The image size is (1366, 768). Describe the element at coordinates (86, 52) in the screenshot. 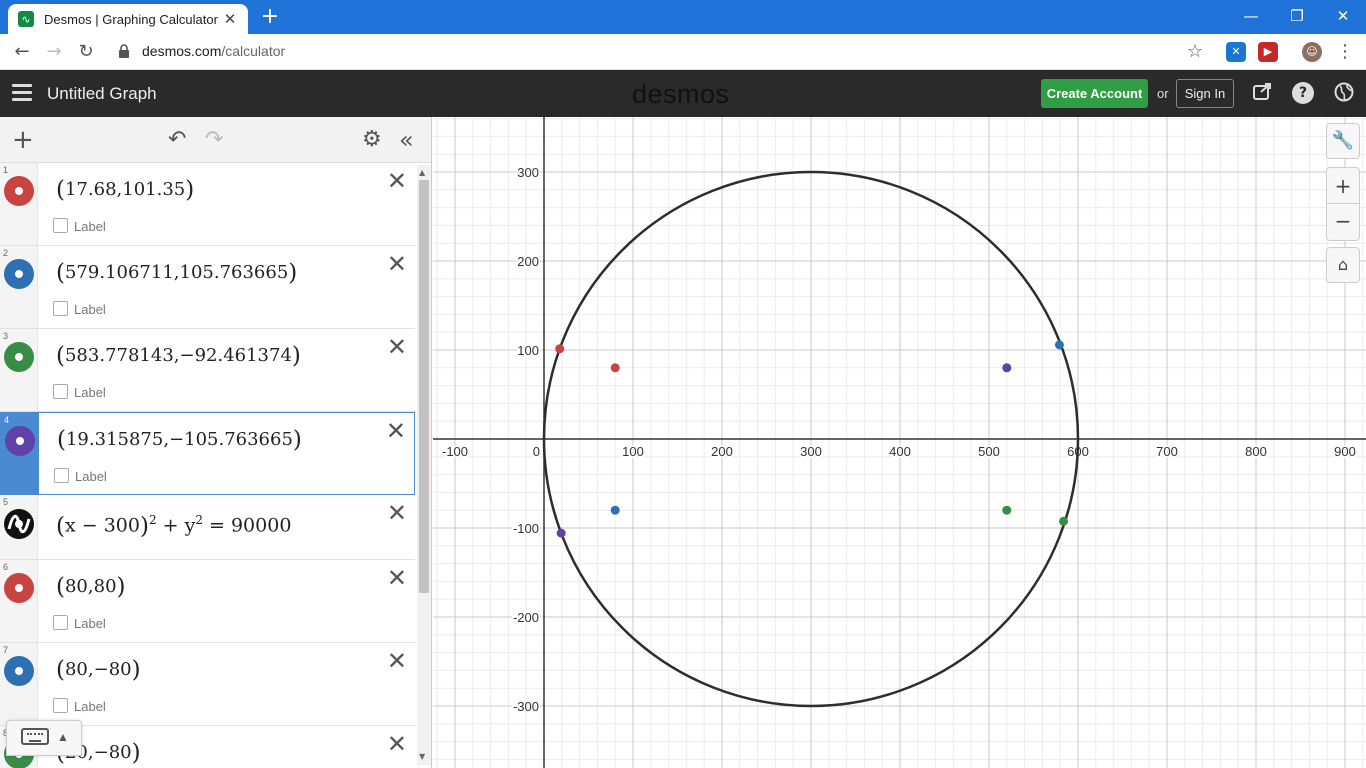

I see `reload-icon: ↻` at that location.